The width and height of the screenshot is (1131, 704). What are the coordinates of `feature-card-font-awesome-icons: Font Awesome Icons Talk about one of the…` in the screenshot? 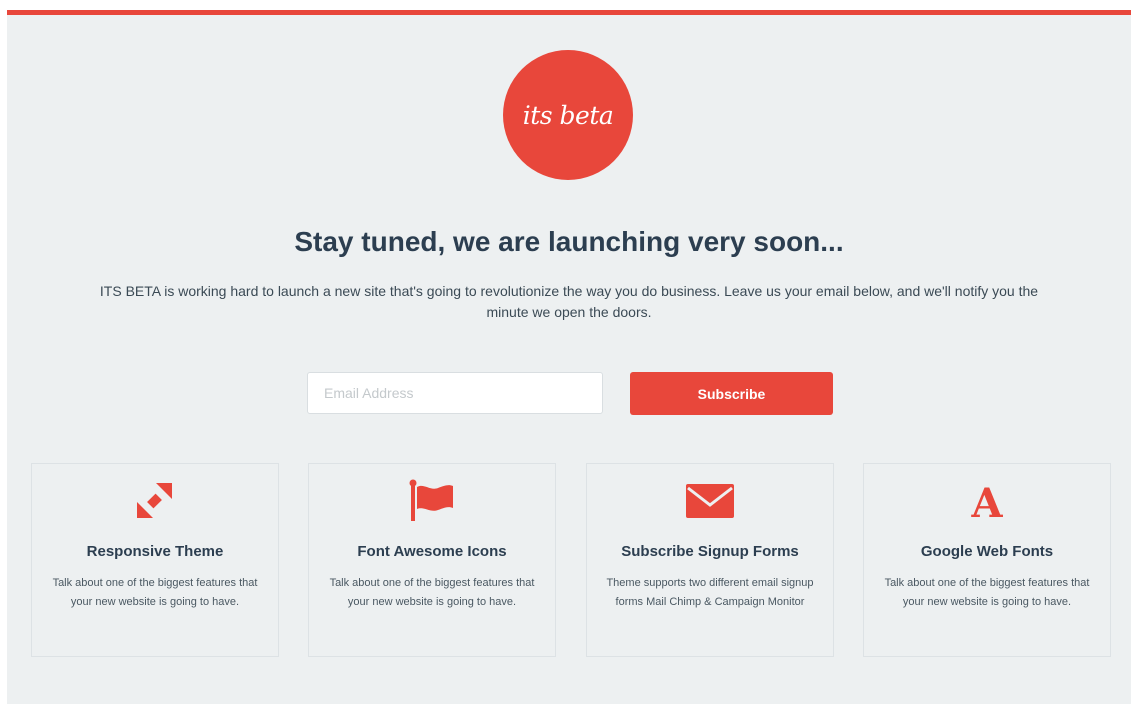 It's located at (432, 560).